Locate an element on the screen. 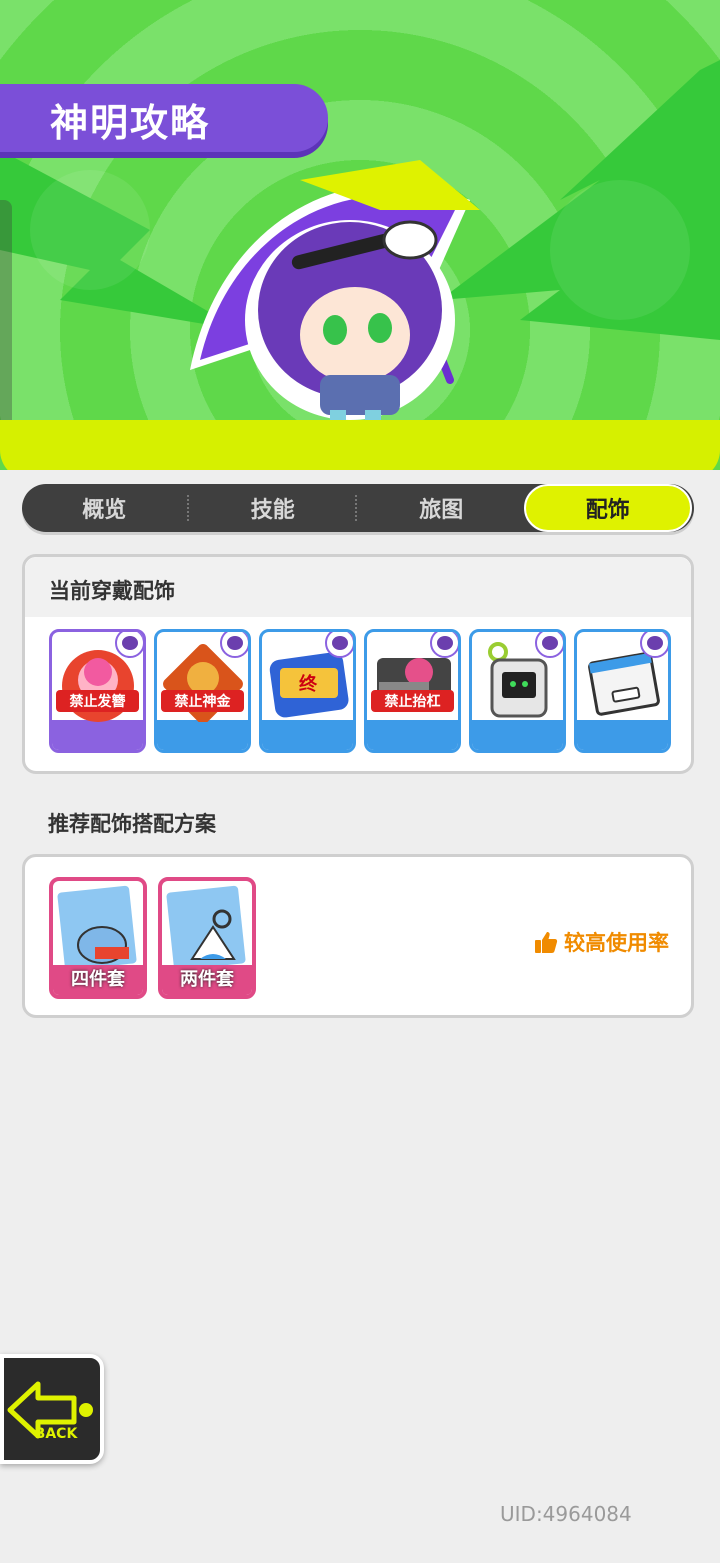 The width and height of the screenshot is (720, 1563). accessory-caption: 禁止发簪 is located at coordinates (97, 701).